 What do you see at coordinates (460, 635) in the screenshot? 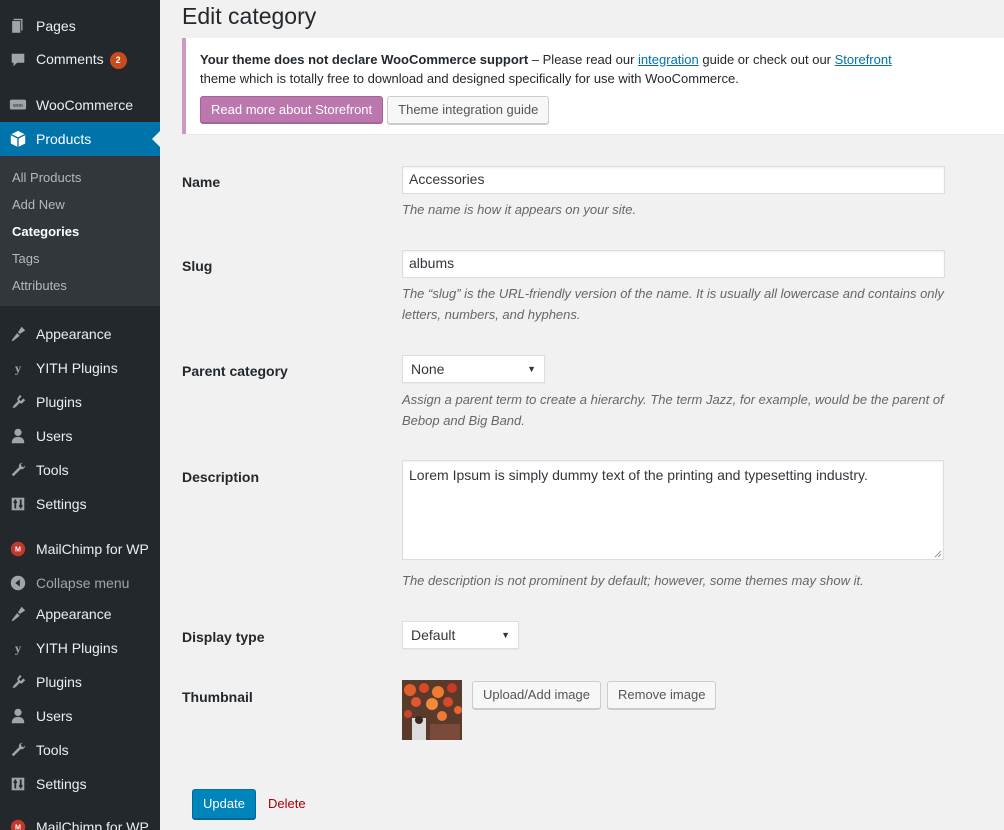
I see `display-type-select: Default ▼` at bounding box center [460, 635].